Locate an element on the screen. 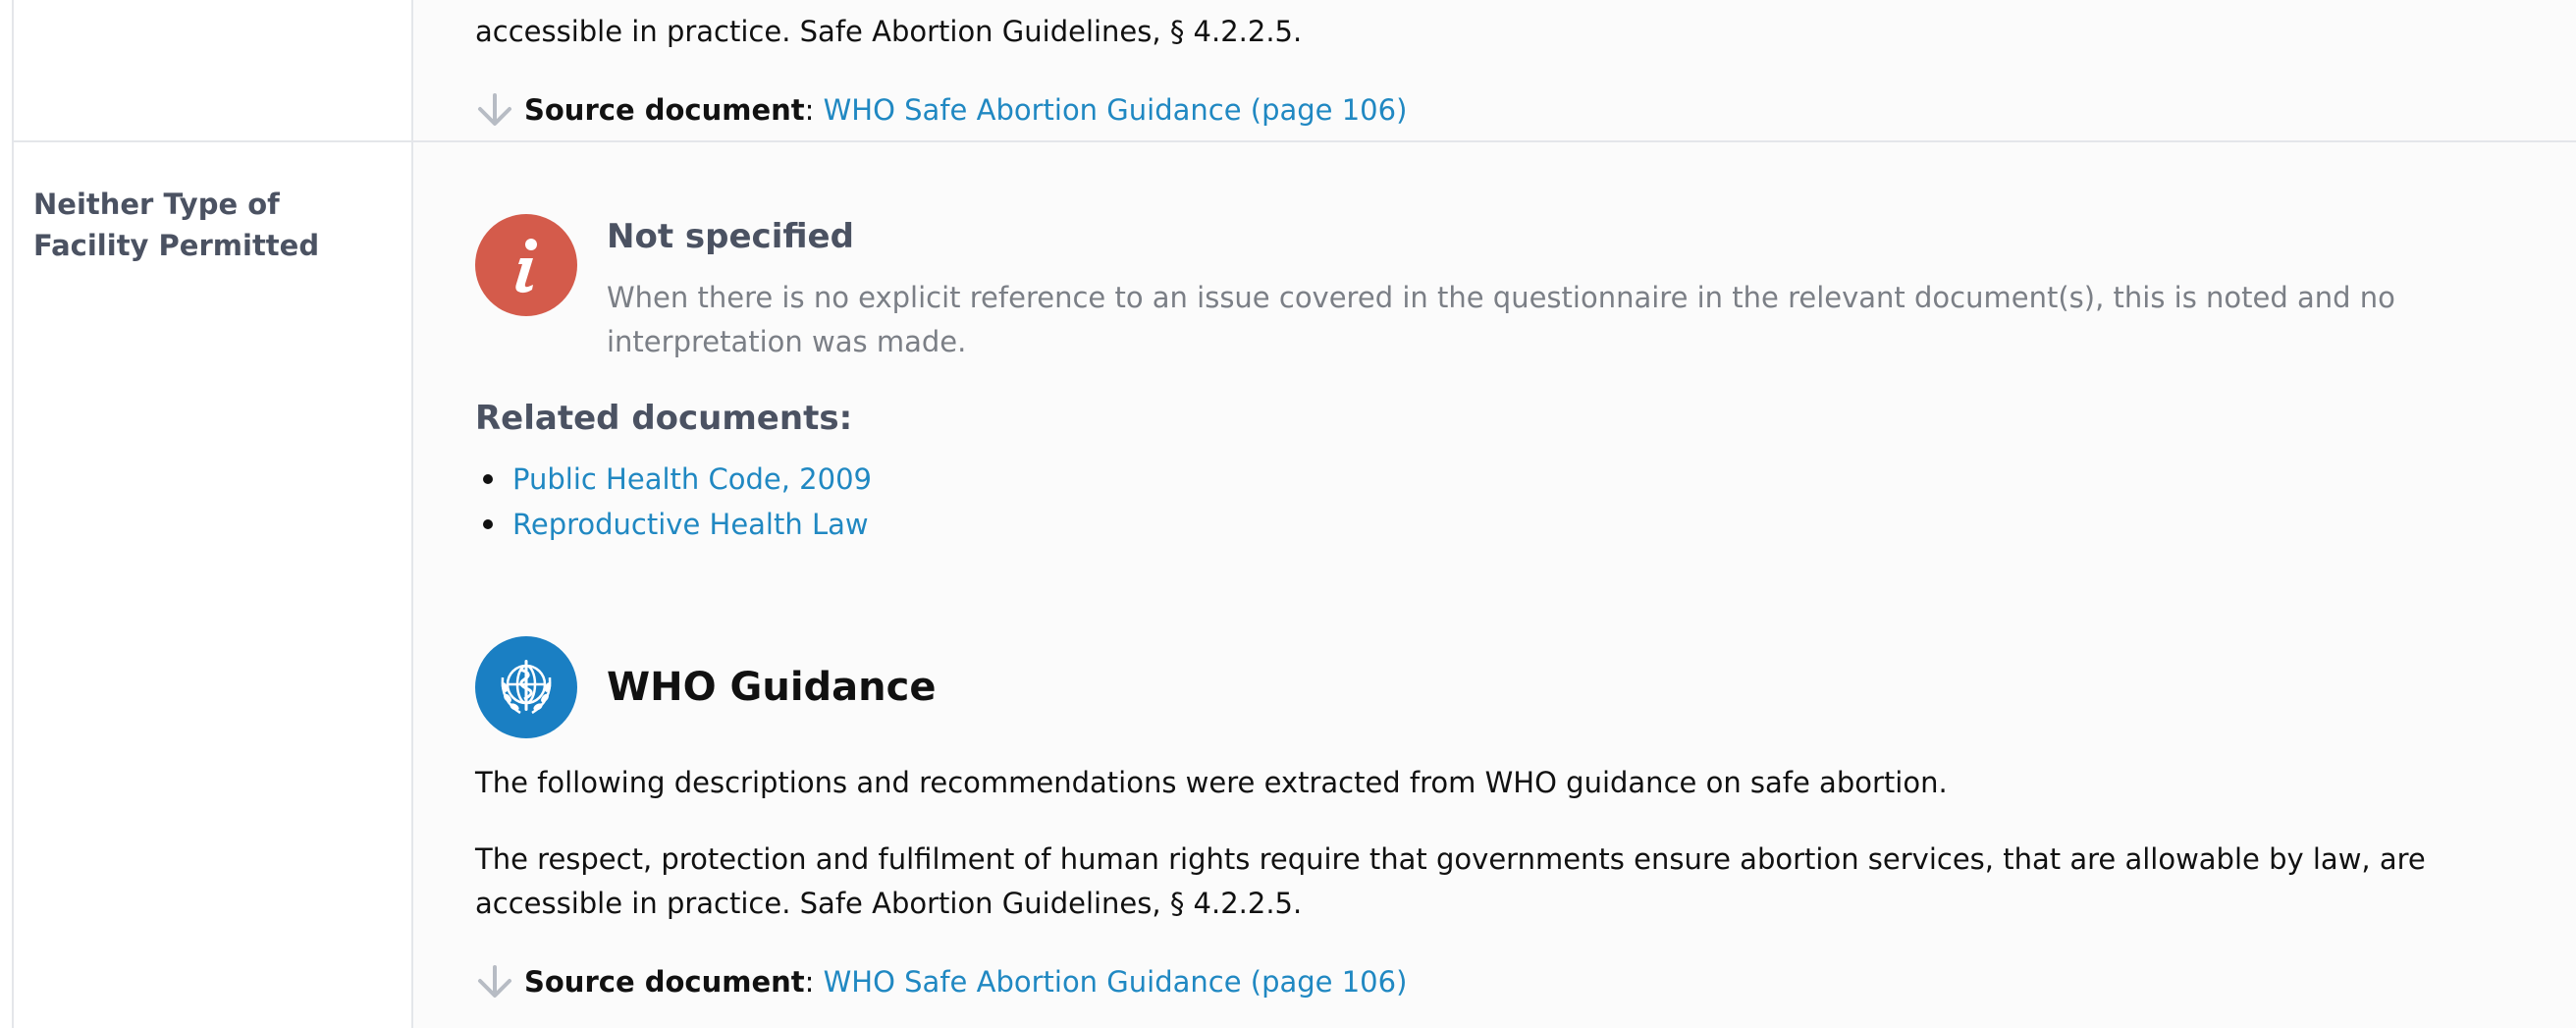 The height and width of the screenshot is (1028, 2576). list-item: Reproductive Health Law is located at coordinates (673, 524).